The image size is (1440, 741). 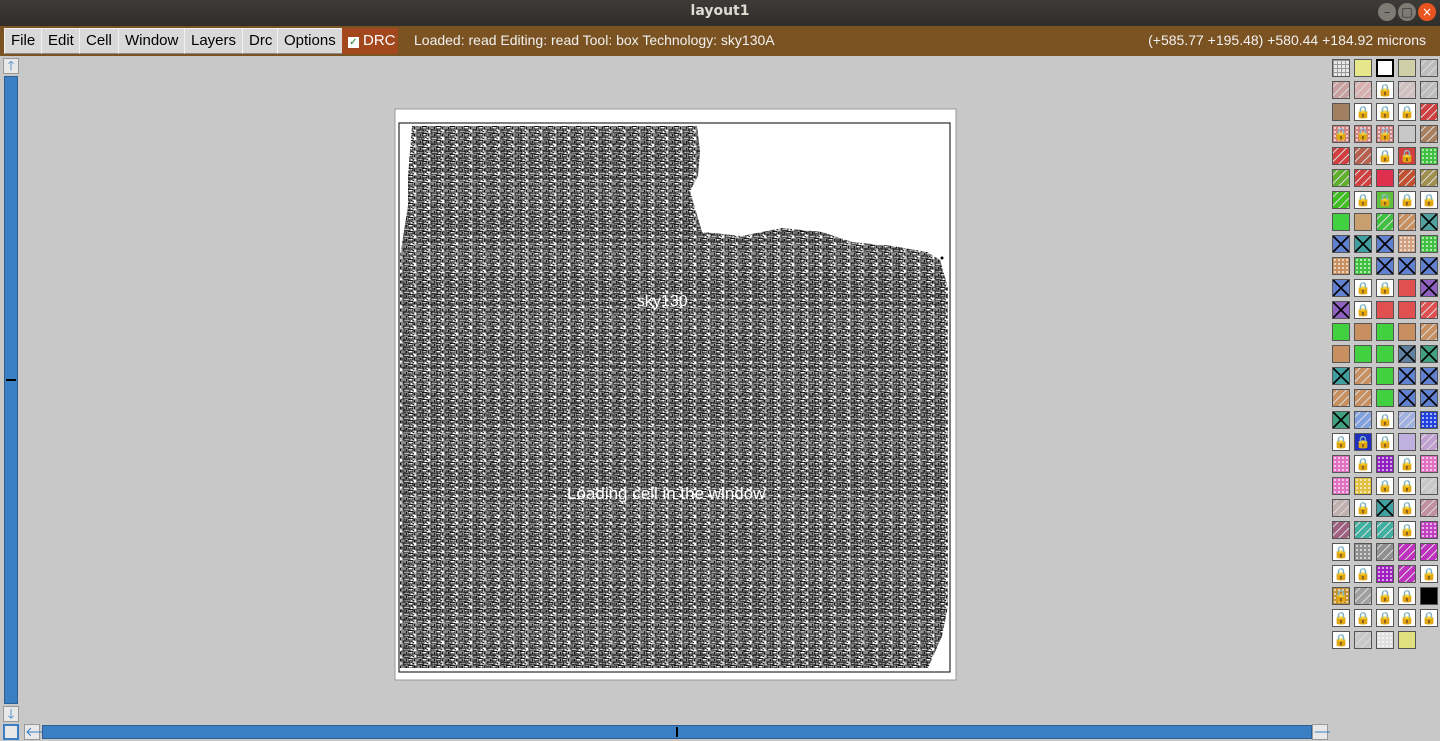 I want to click on menu-edit: Edit, so click(x=61, y=41).